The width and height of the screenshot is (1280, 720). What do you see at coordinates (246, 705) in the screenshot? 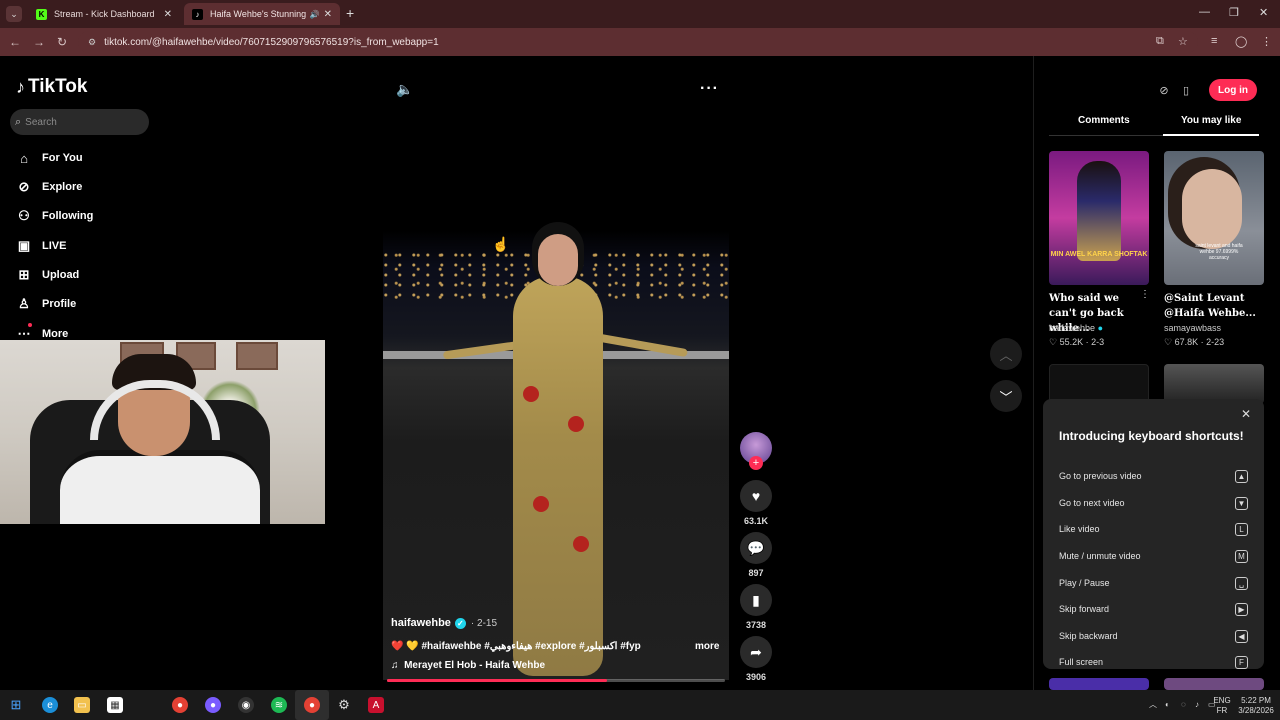
I see `obs-icon: ◉` at bounding box center [246, 705].